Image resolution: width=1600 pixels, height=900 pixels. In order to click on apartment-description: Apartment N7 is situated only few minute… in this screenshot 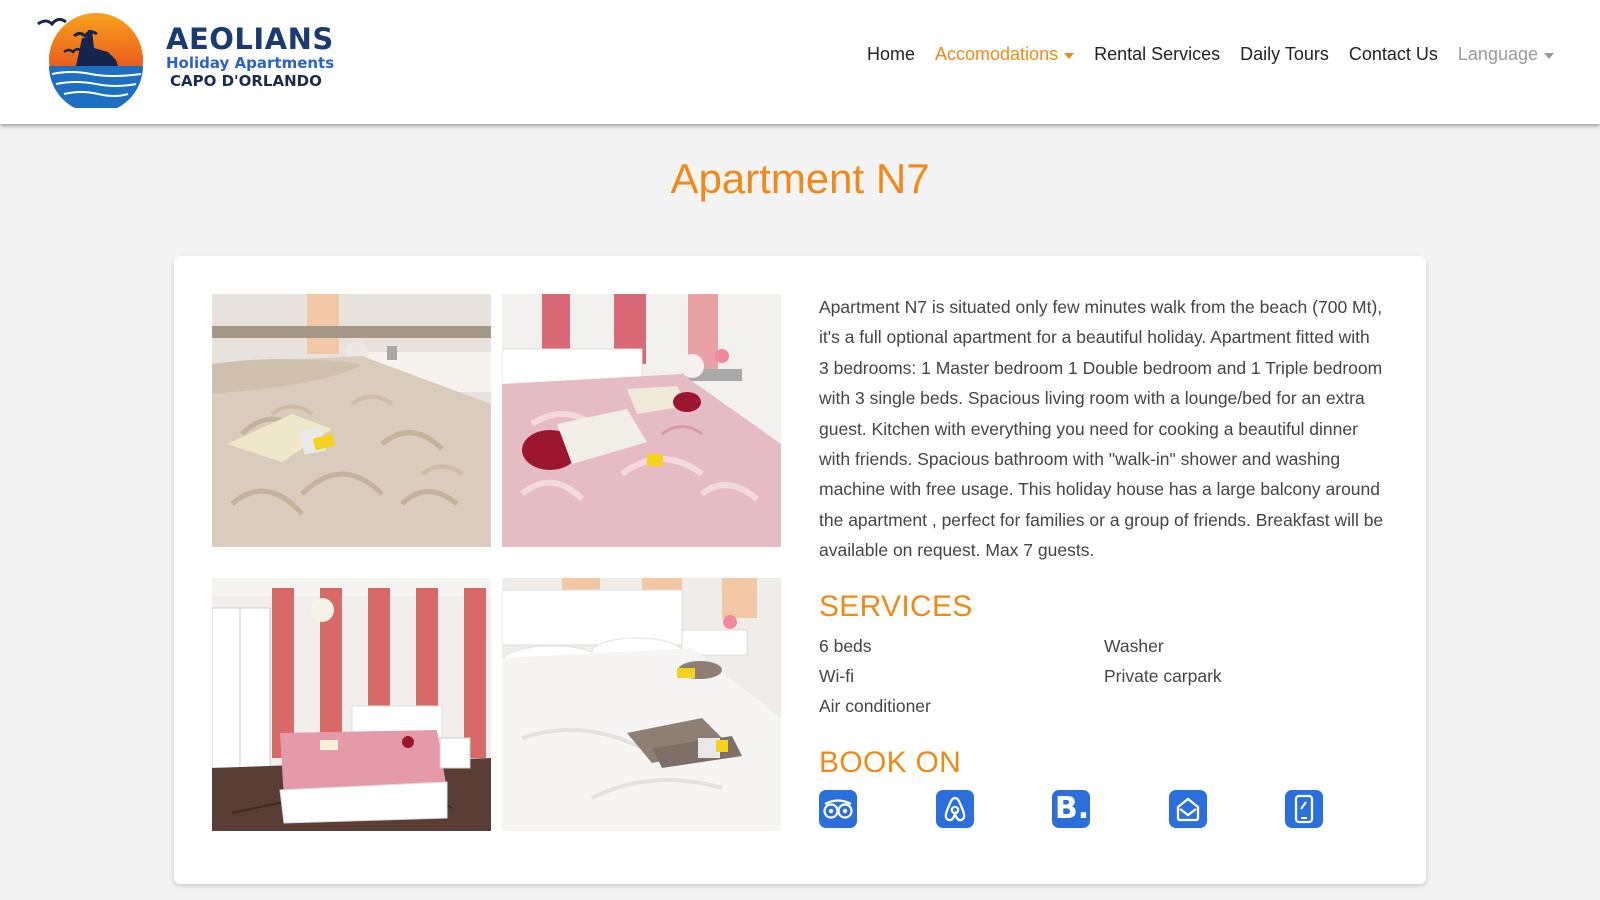, I will do `click(1101, 429)`.